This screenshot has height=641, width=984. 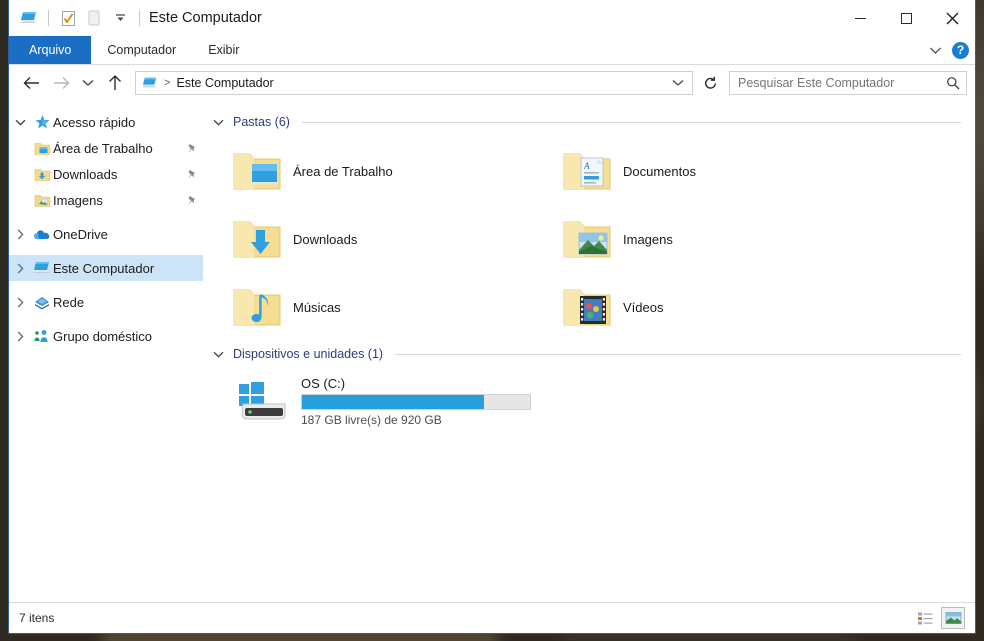 I want to click on drive-capacity-fill, so click(x=393, y=401).